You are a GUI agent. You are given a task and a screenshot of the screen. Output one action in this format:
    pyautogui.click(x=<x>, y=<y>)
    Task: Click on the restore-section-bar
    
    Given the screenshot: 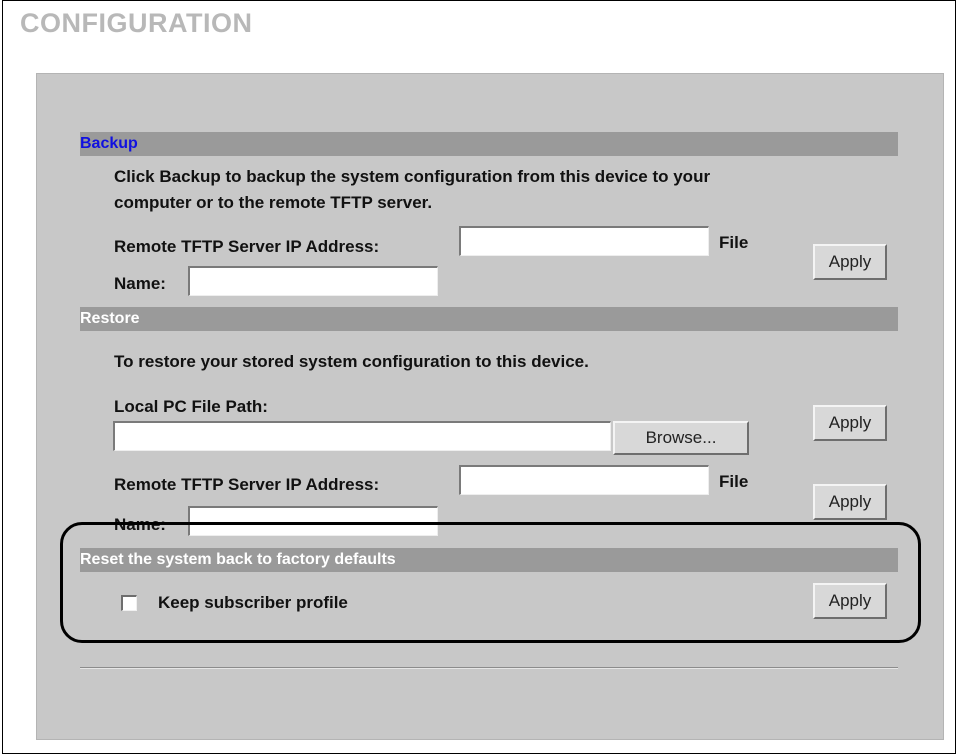 What is the action you would take?
    pyautogui.click(x=489, y=319)
    